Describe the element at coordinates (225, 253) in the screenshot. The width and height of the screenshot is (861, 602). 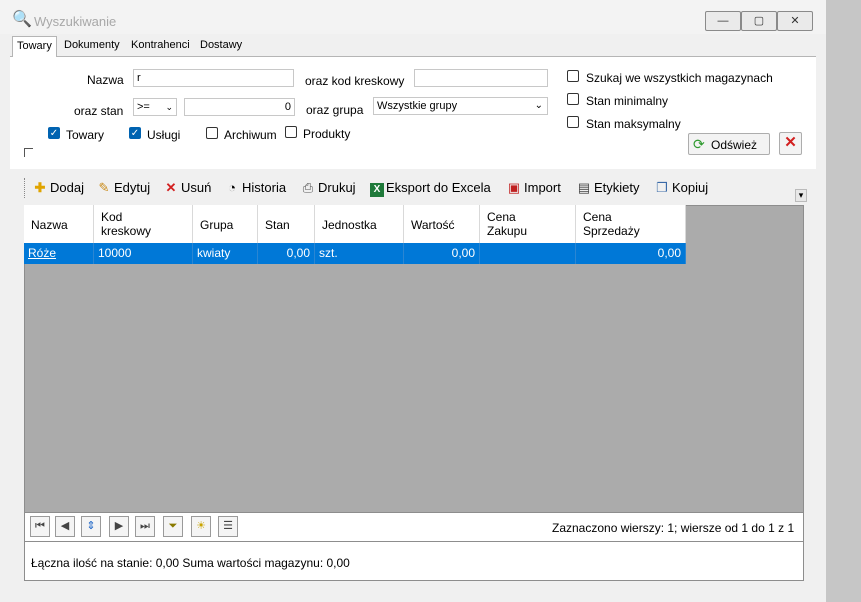
I see `table-cell-grupa: kwiaty` at that location.